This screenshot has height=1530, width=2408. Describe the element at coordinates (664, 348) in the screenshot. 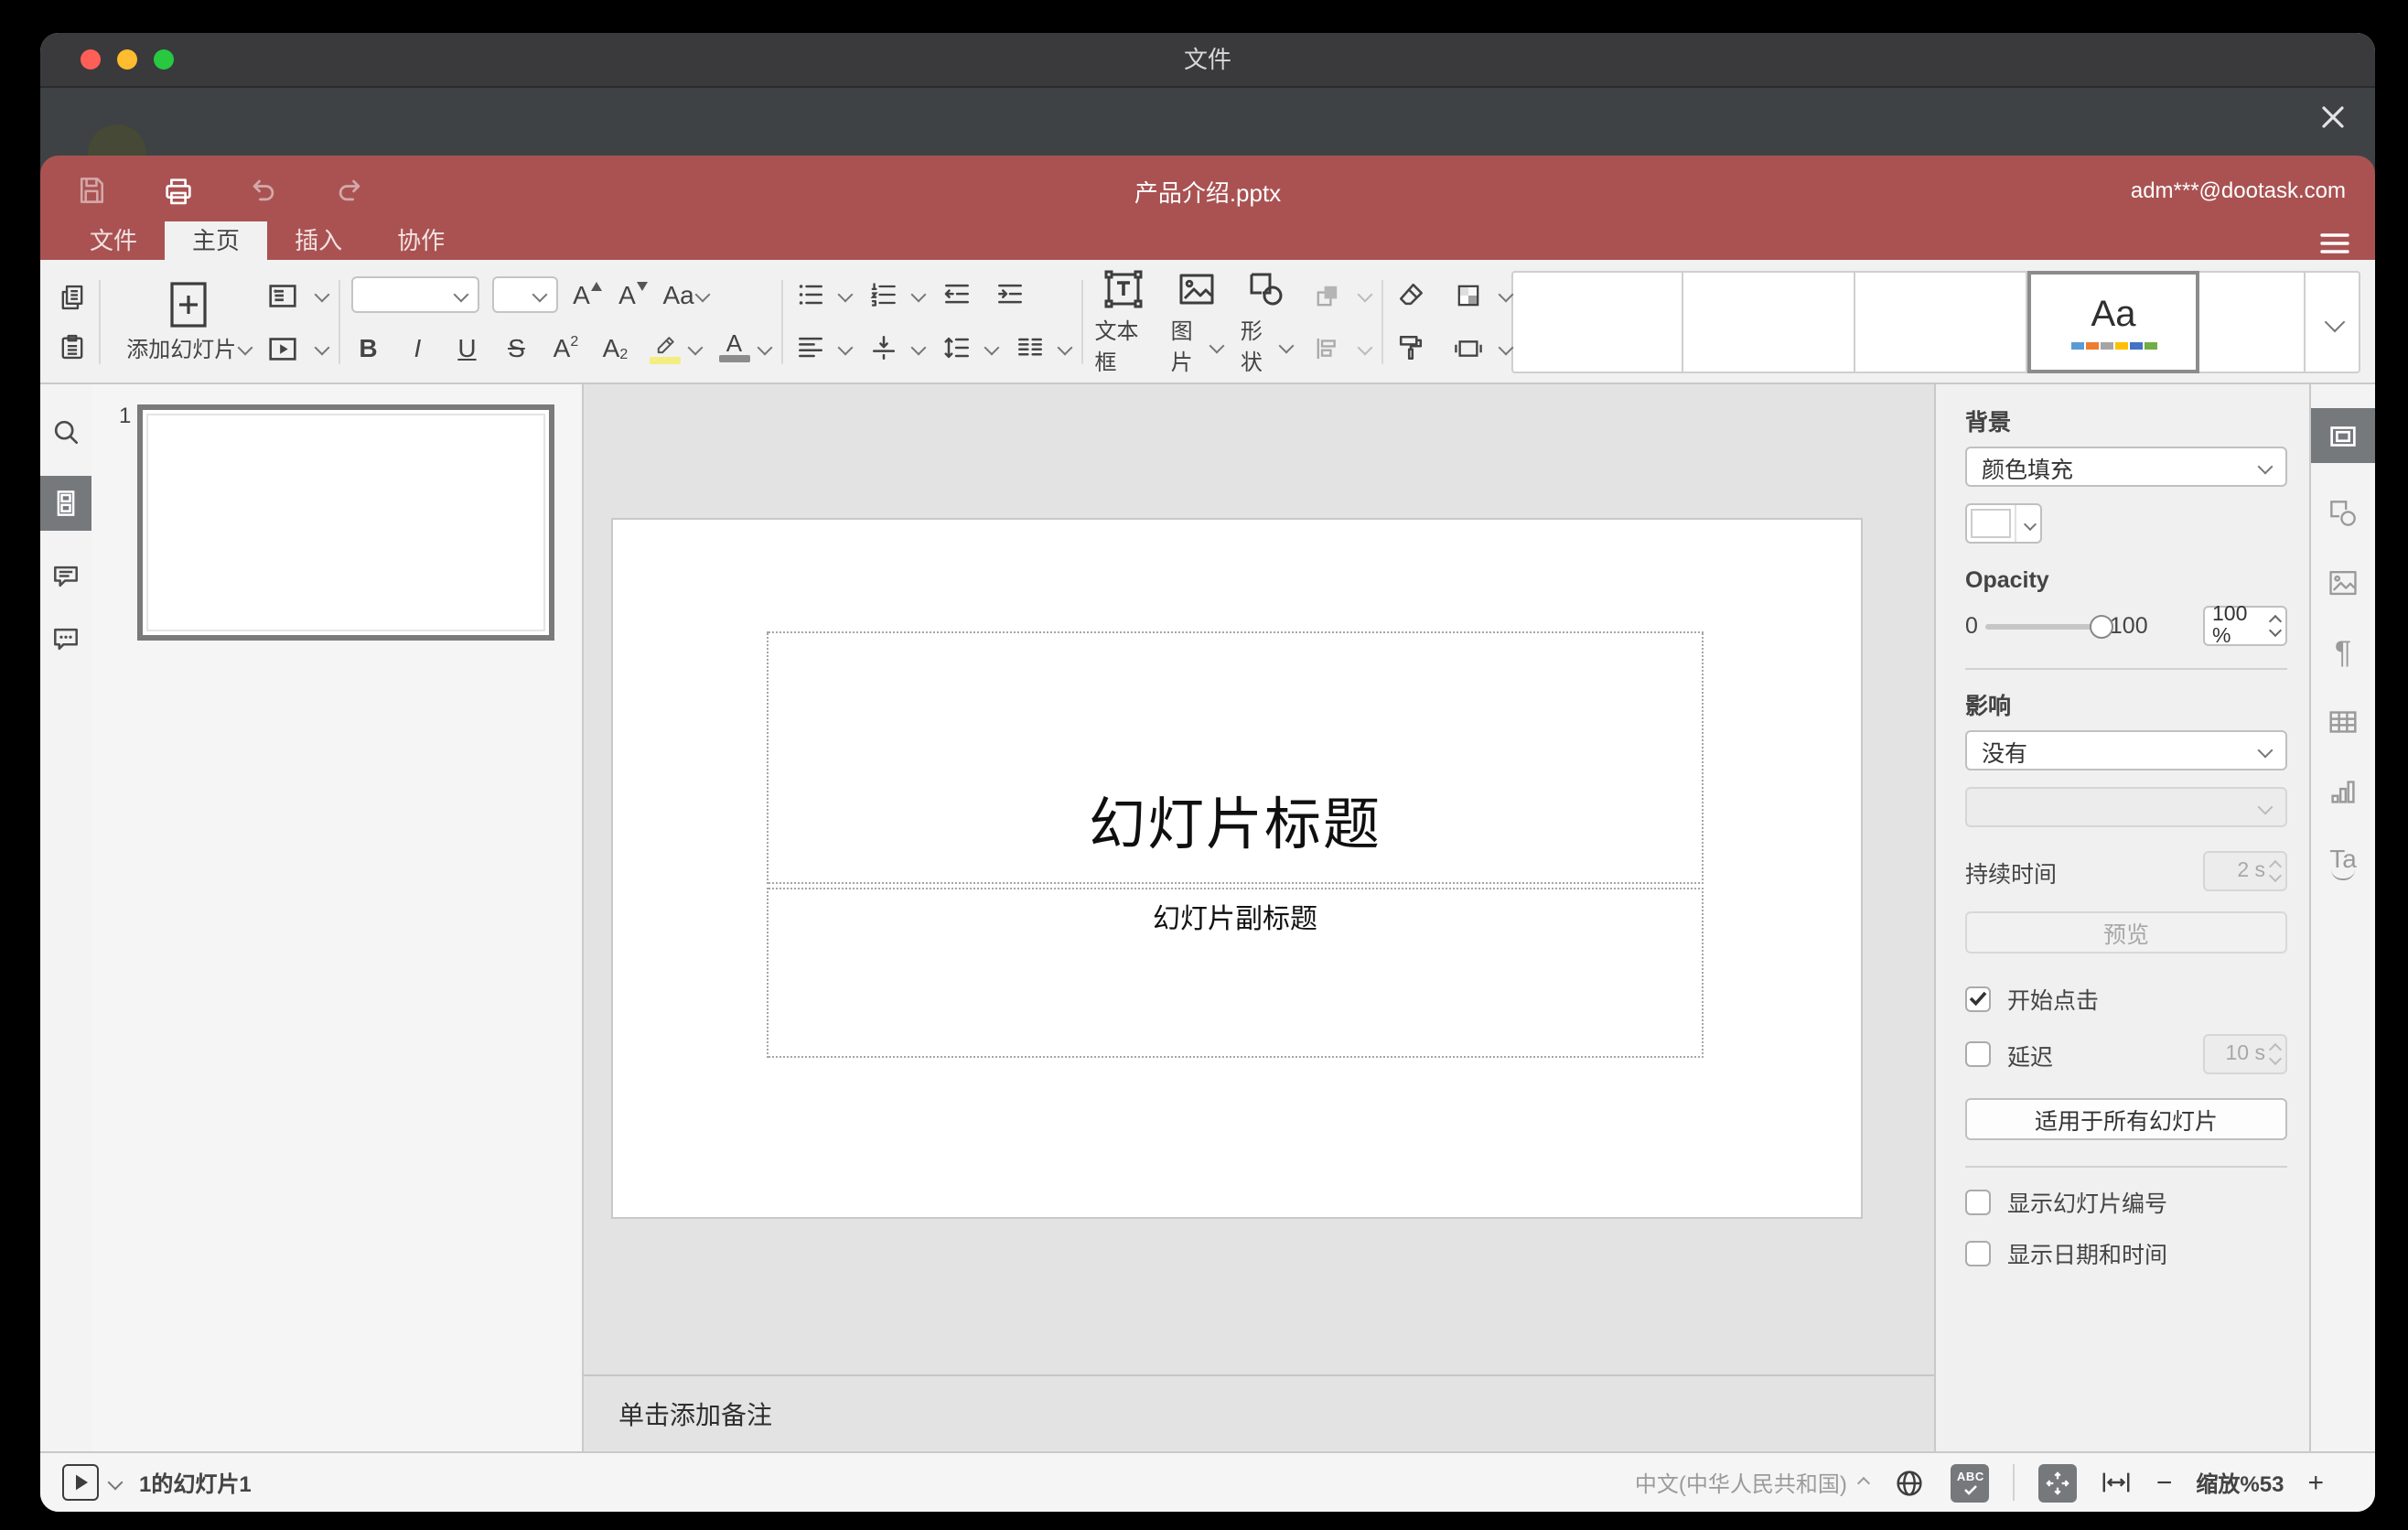

I see `highlight-color-button` at that location.